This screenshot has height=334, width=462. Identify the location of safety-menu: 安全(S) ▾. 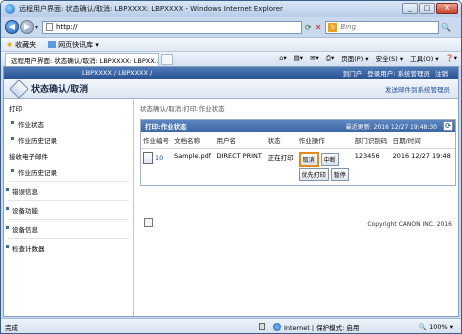
(390, 58).